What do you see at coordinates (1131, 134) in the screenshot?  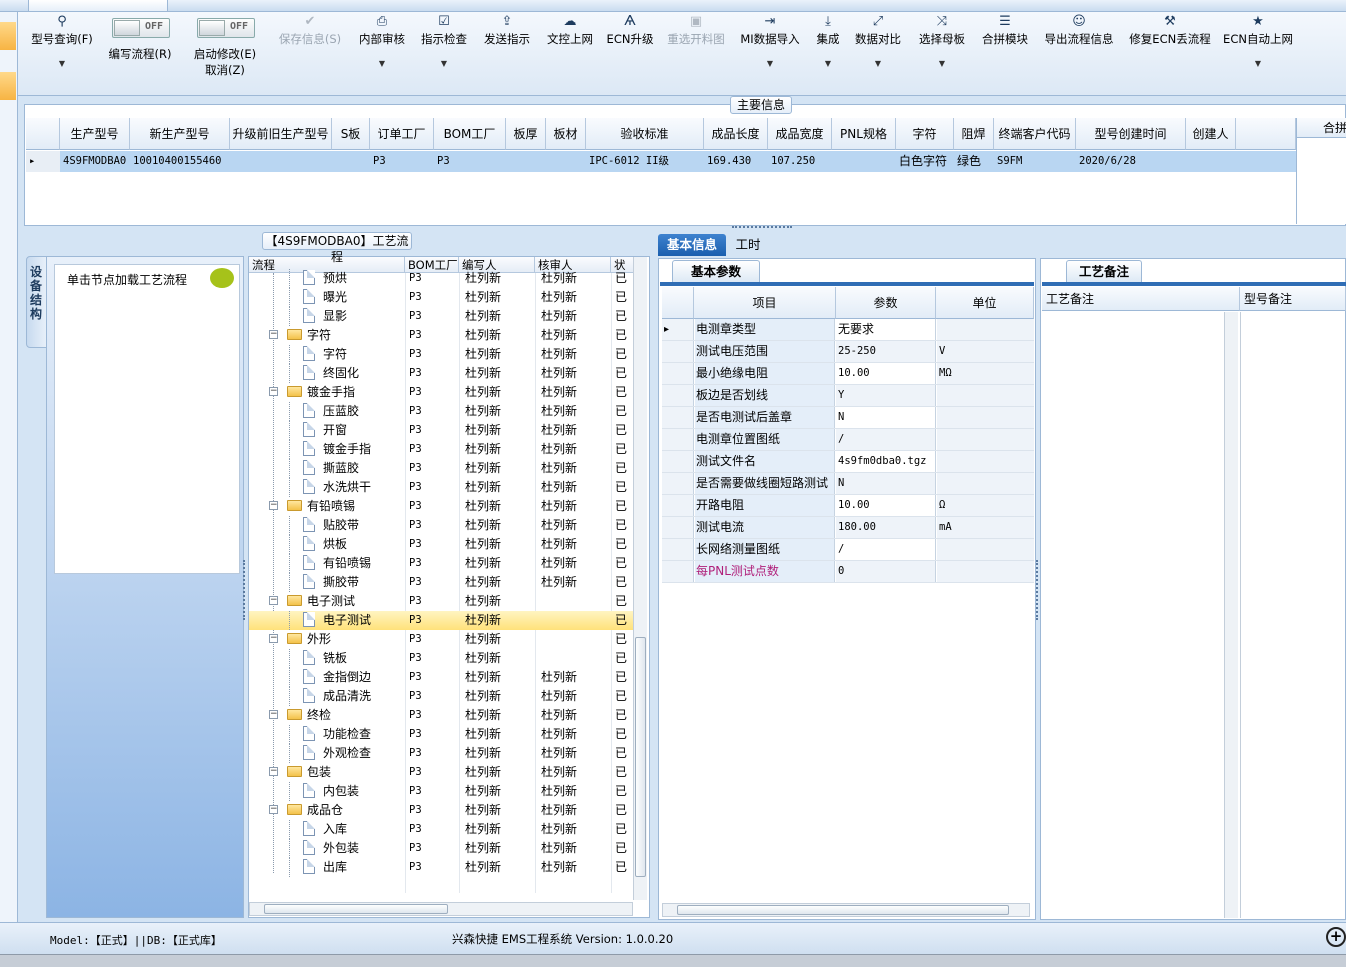 I see `main-col-header: 型号创建时间` at bounding box center [1131, 134].